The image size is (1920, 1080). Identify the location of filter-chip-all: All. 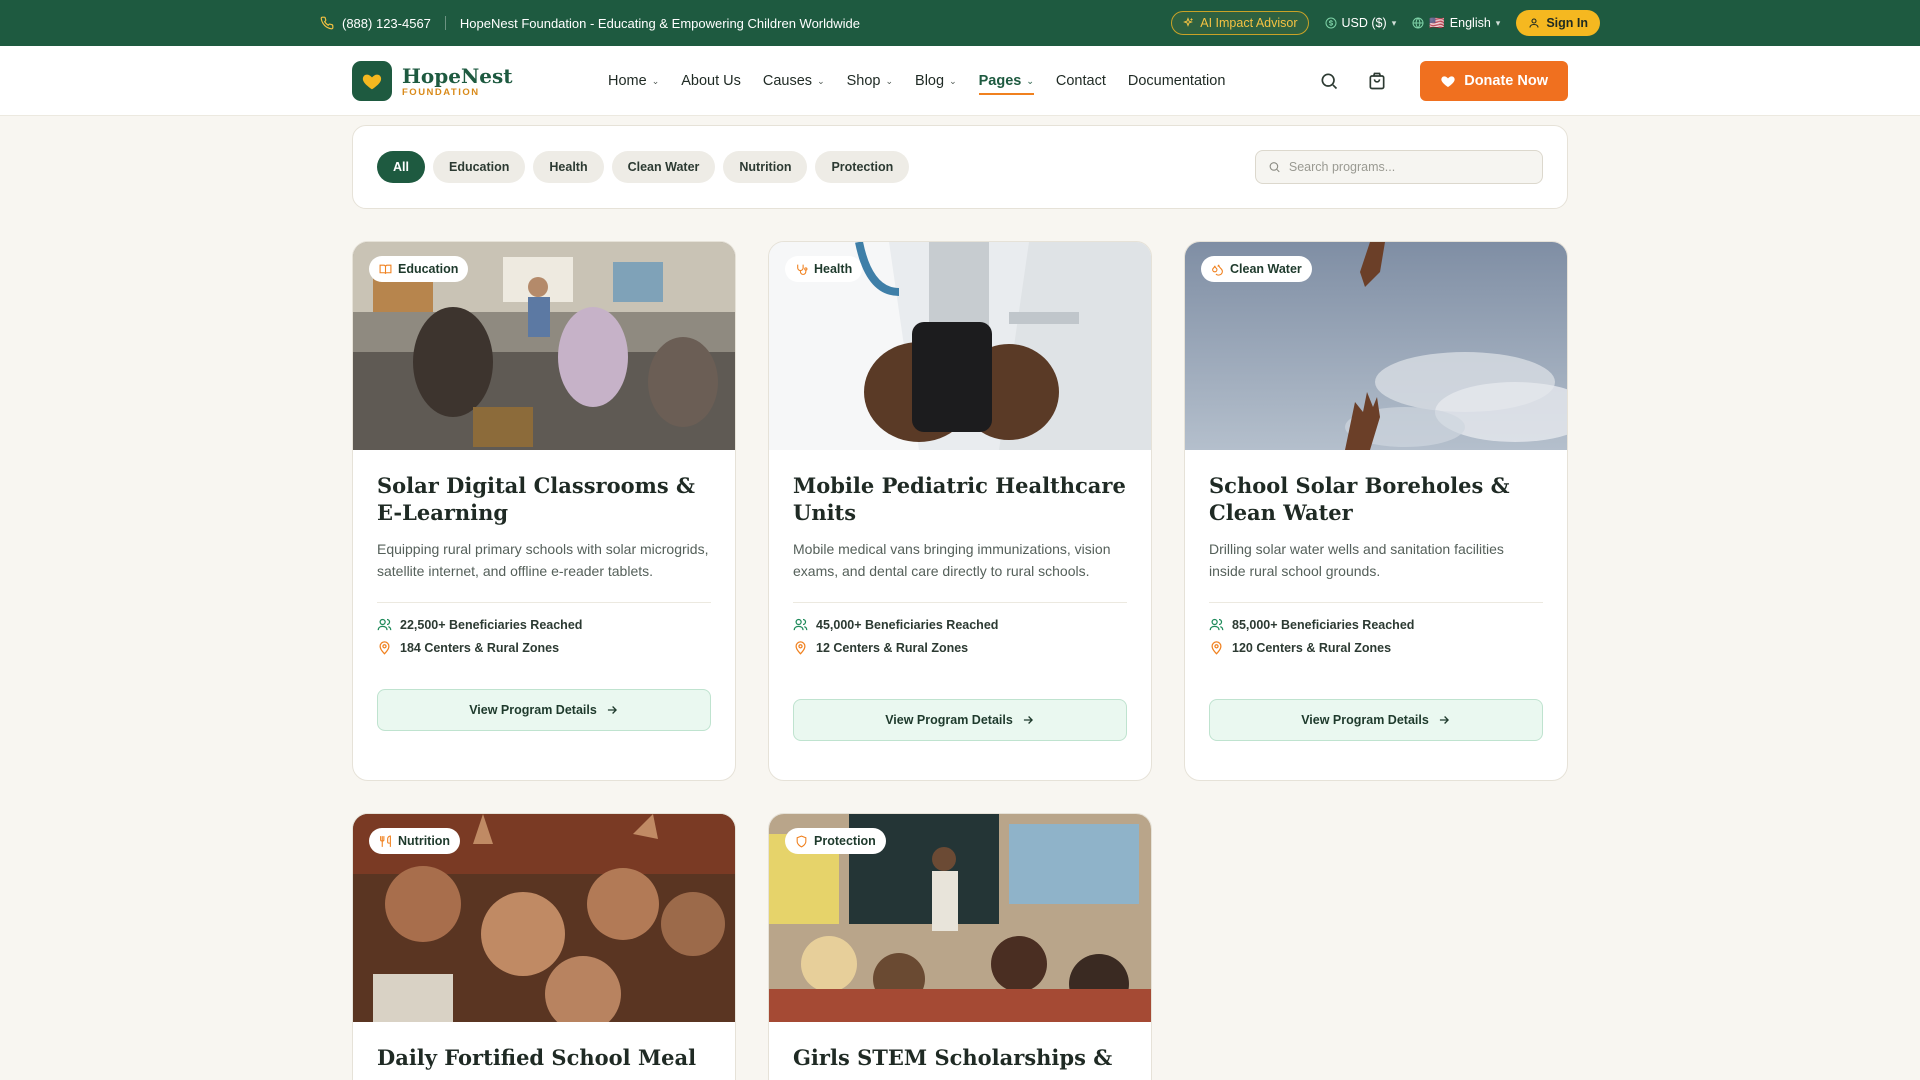
(401, 167).